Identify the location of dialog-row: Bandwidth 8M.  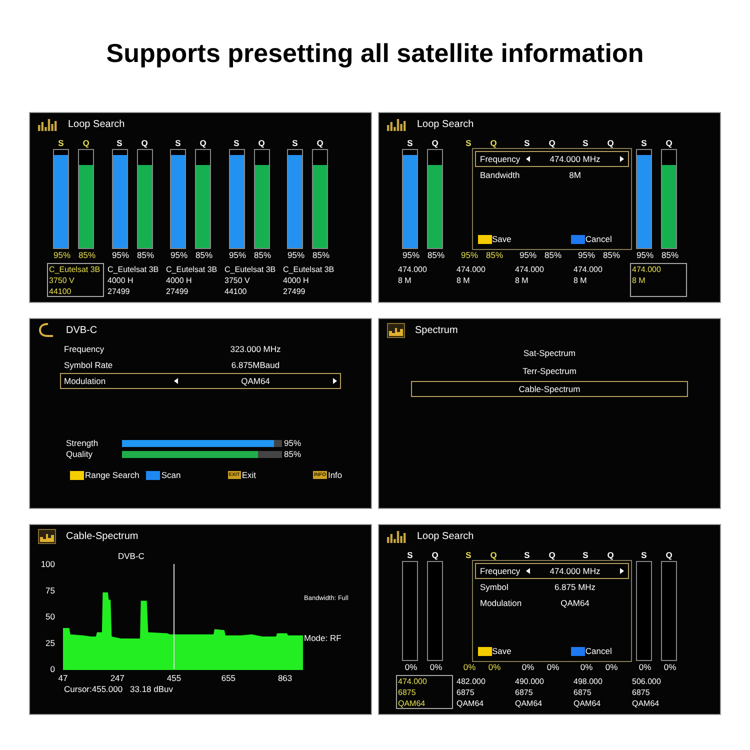
(552, 175).